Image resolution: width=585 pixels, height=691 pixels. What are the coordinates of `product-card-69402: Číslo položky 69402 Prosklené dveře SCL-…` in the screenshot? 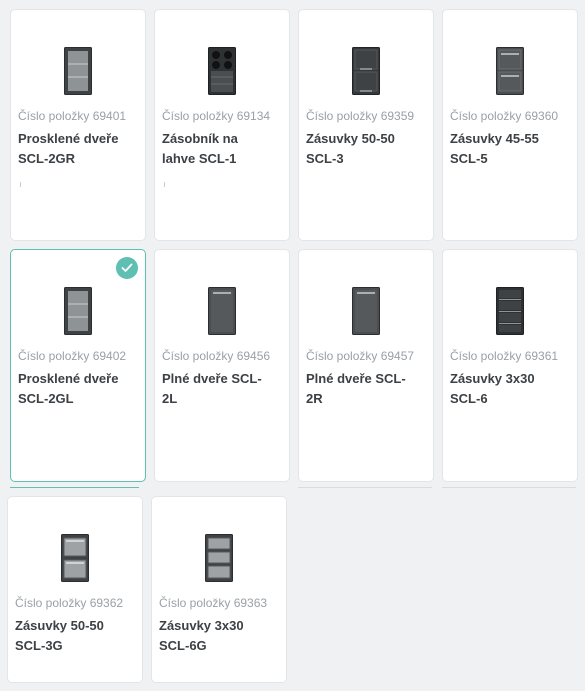 It's located at (78, 365).